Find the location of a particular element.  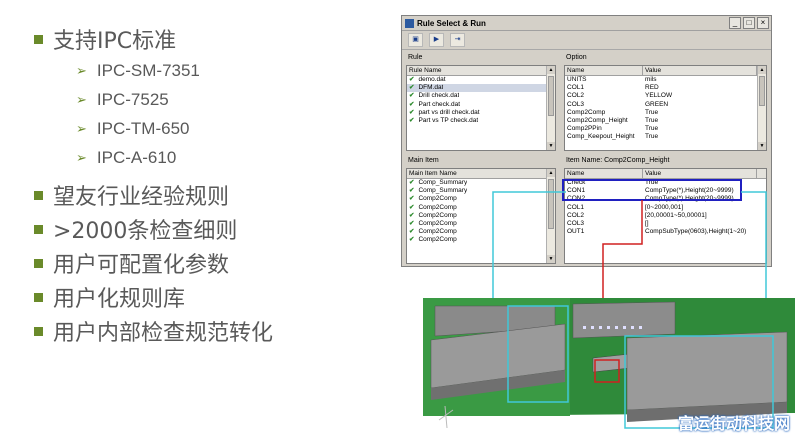

cyan-callout-left is located at coordinates (529, 248).